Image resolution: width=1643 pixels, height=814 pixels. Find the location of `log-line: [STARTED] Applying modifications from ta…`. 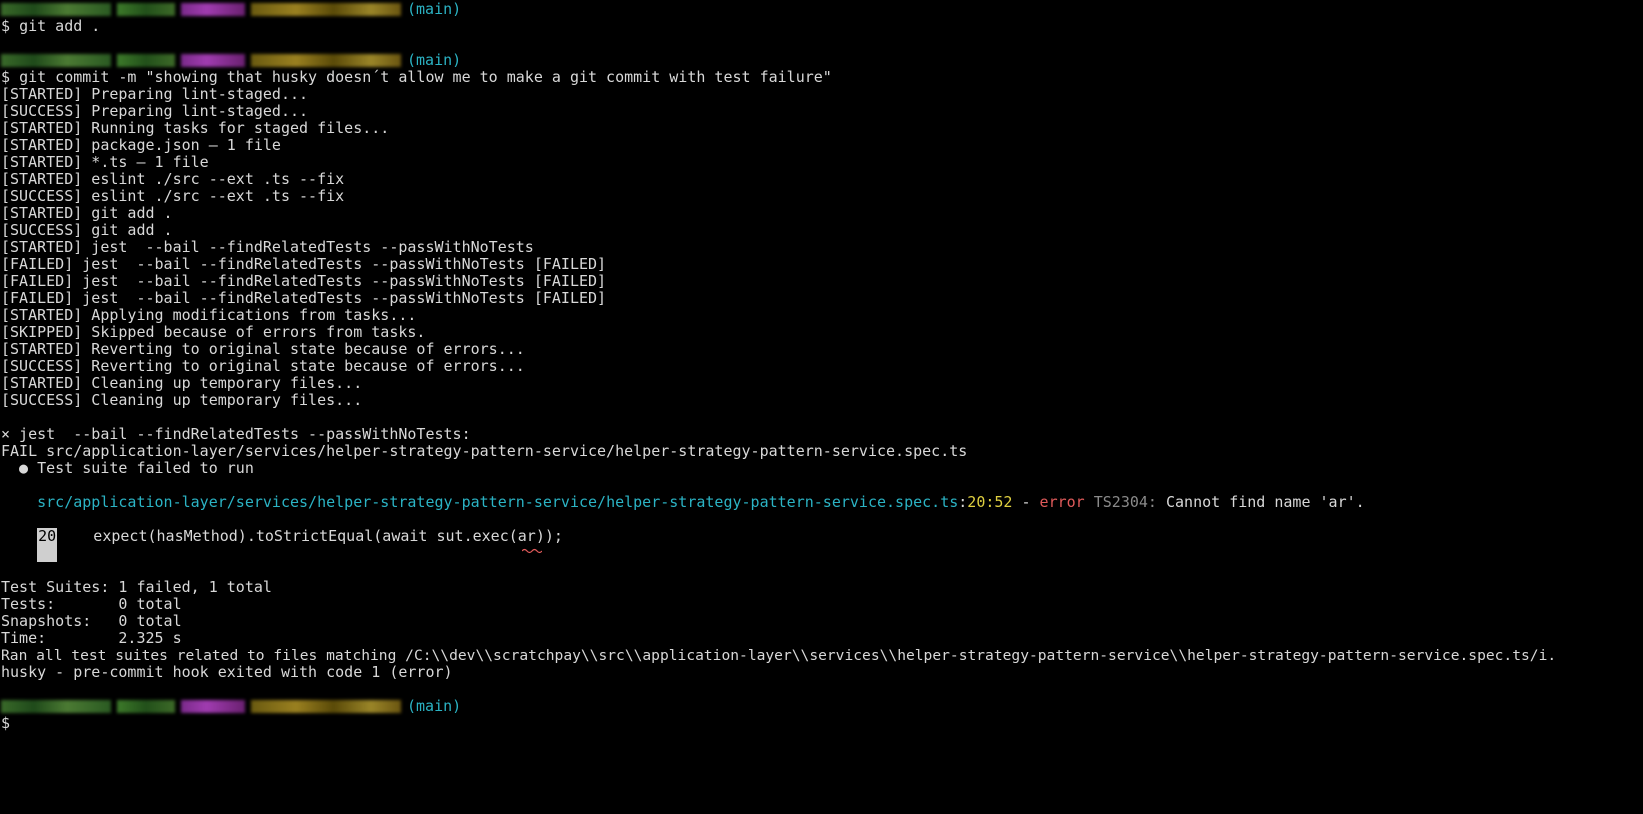

log-line: [STARTED] Applying modifications from ta… is located at coordinates (209, 315).